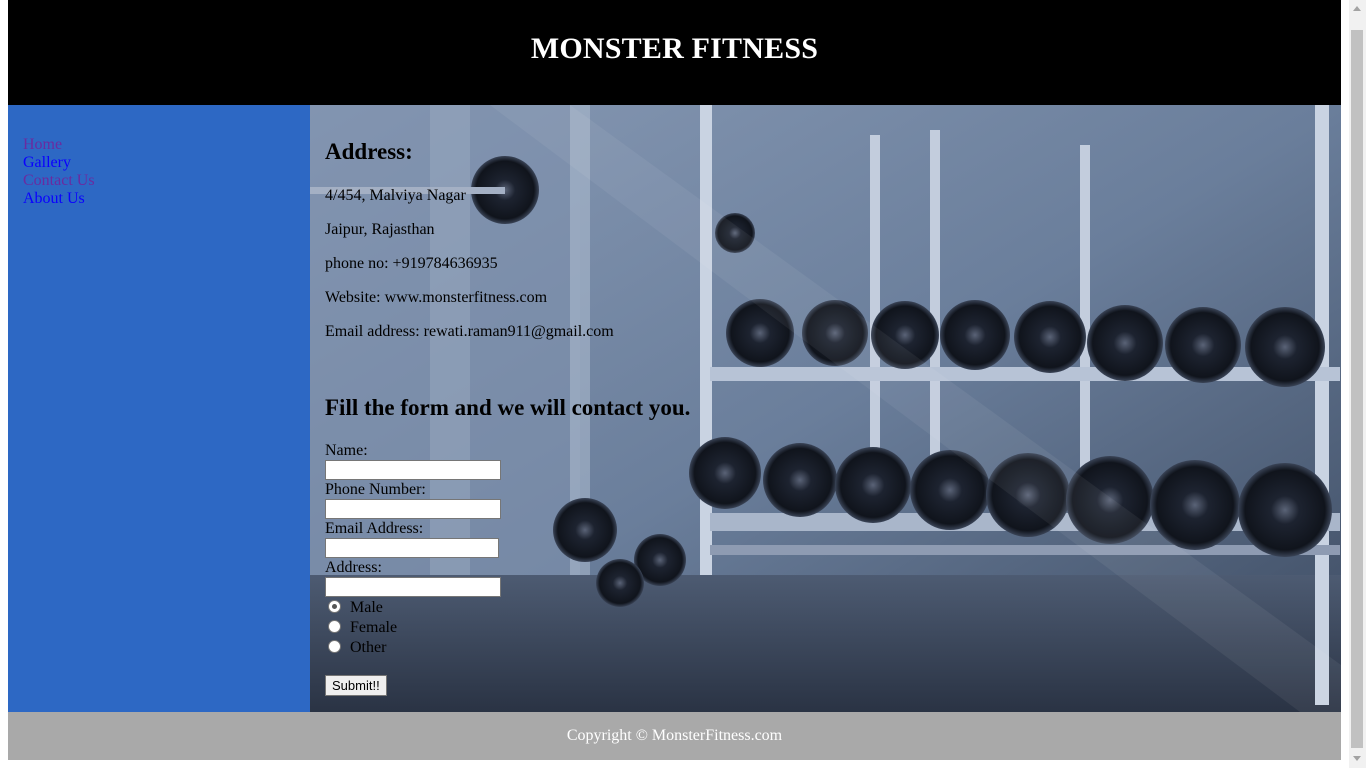 This screenshot has width=1366, height=768. Describe the element at coordinates (674, 48) in the screenshot. I see `site-title: MONSTER FITNESS` at that location.